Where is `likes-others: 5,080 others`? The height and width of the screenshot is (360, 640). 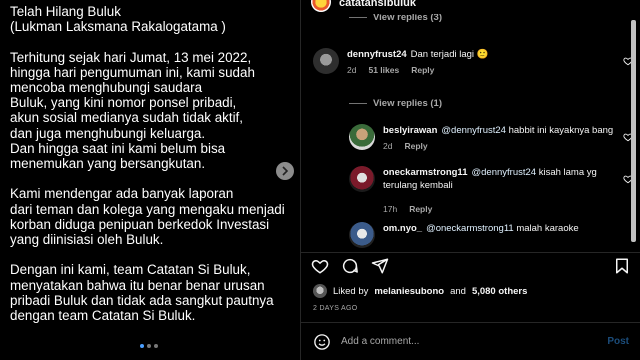 likes-others: 5,080 others is located at coordinates (499, 291).